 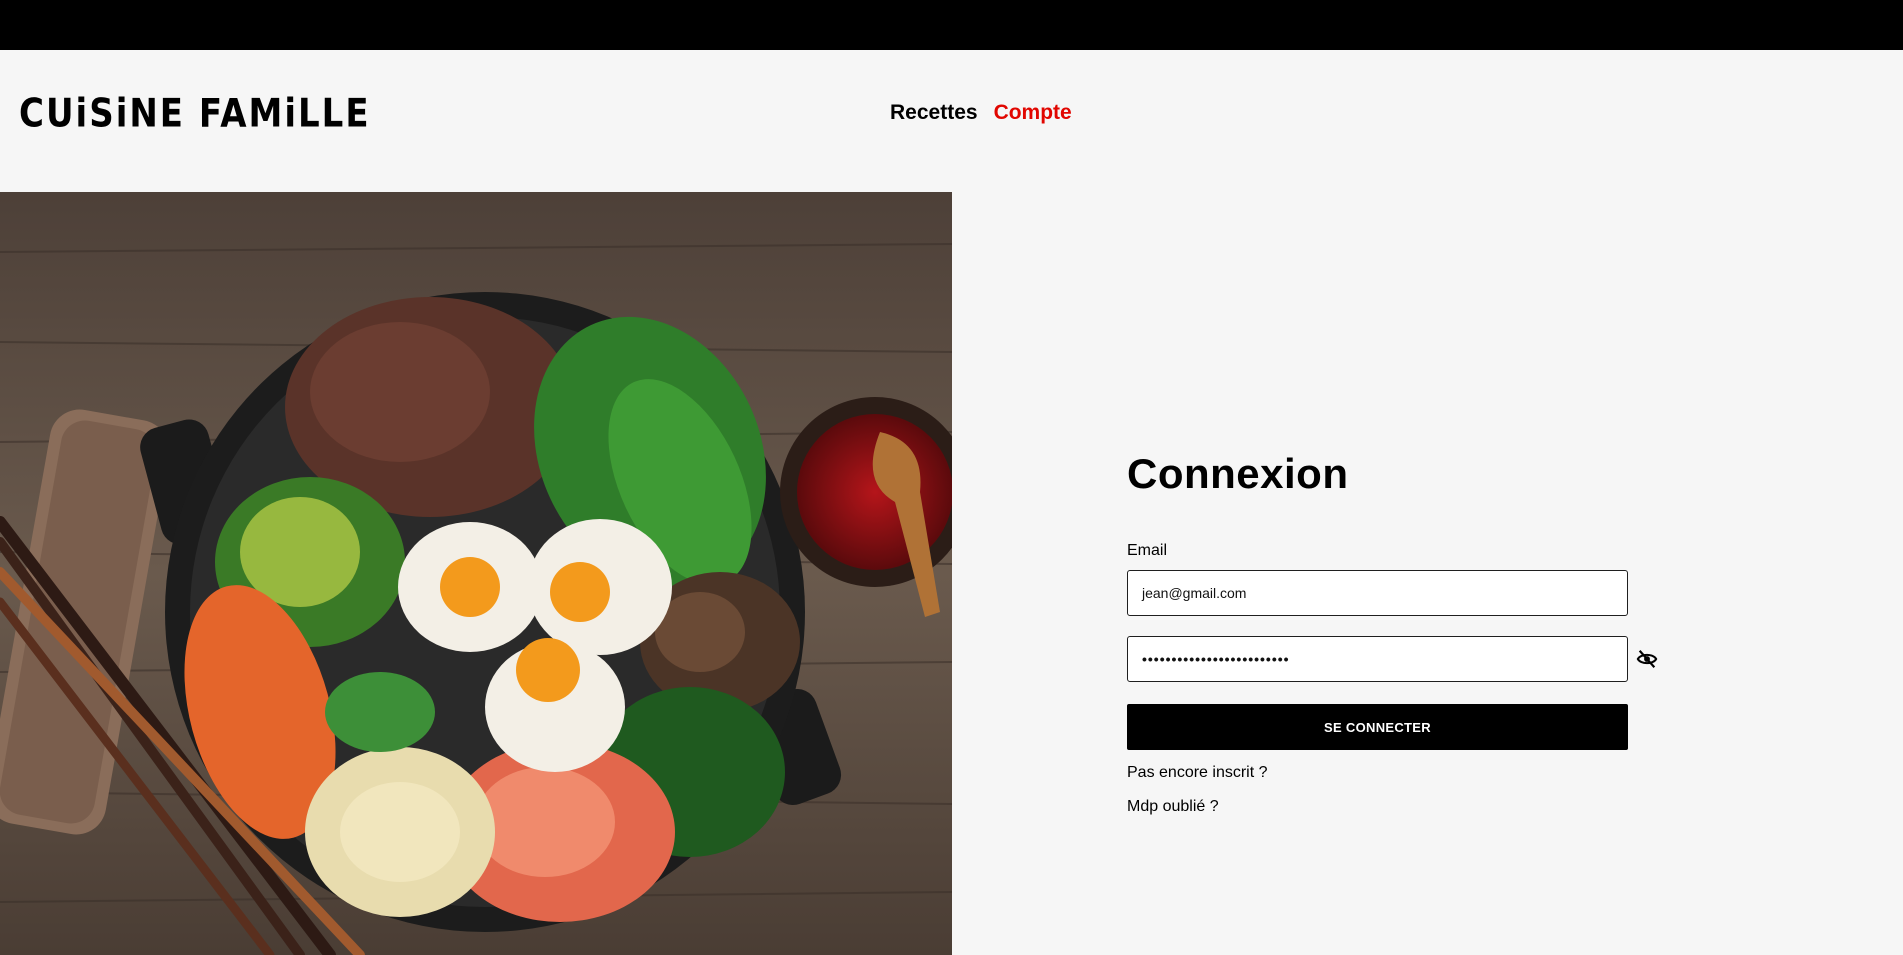 I want to click on login-title: Connexion, so click(x=1238, y=473).